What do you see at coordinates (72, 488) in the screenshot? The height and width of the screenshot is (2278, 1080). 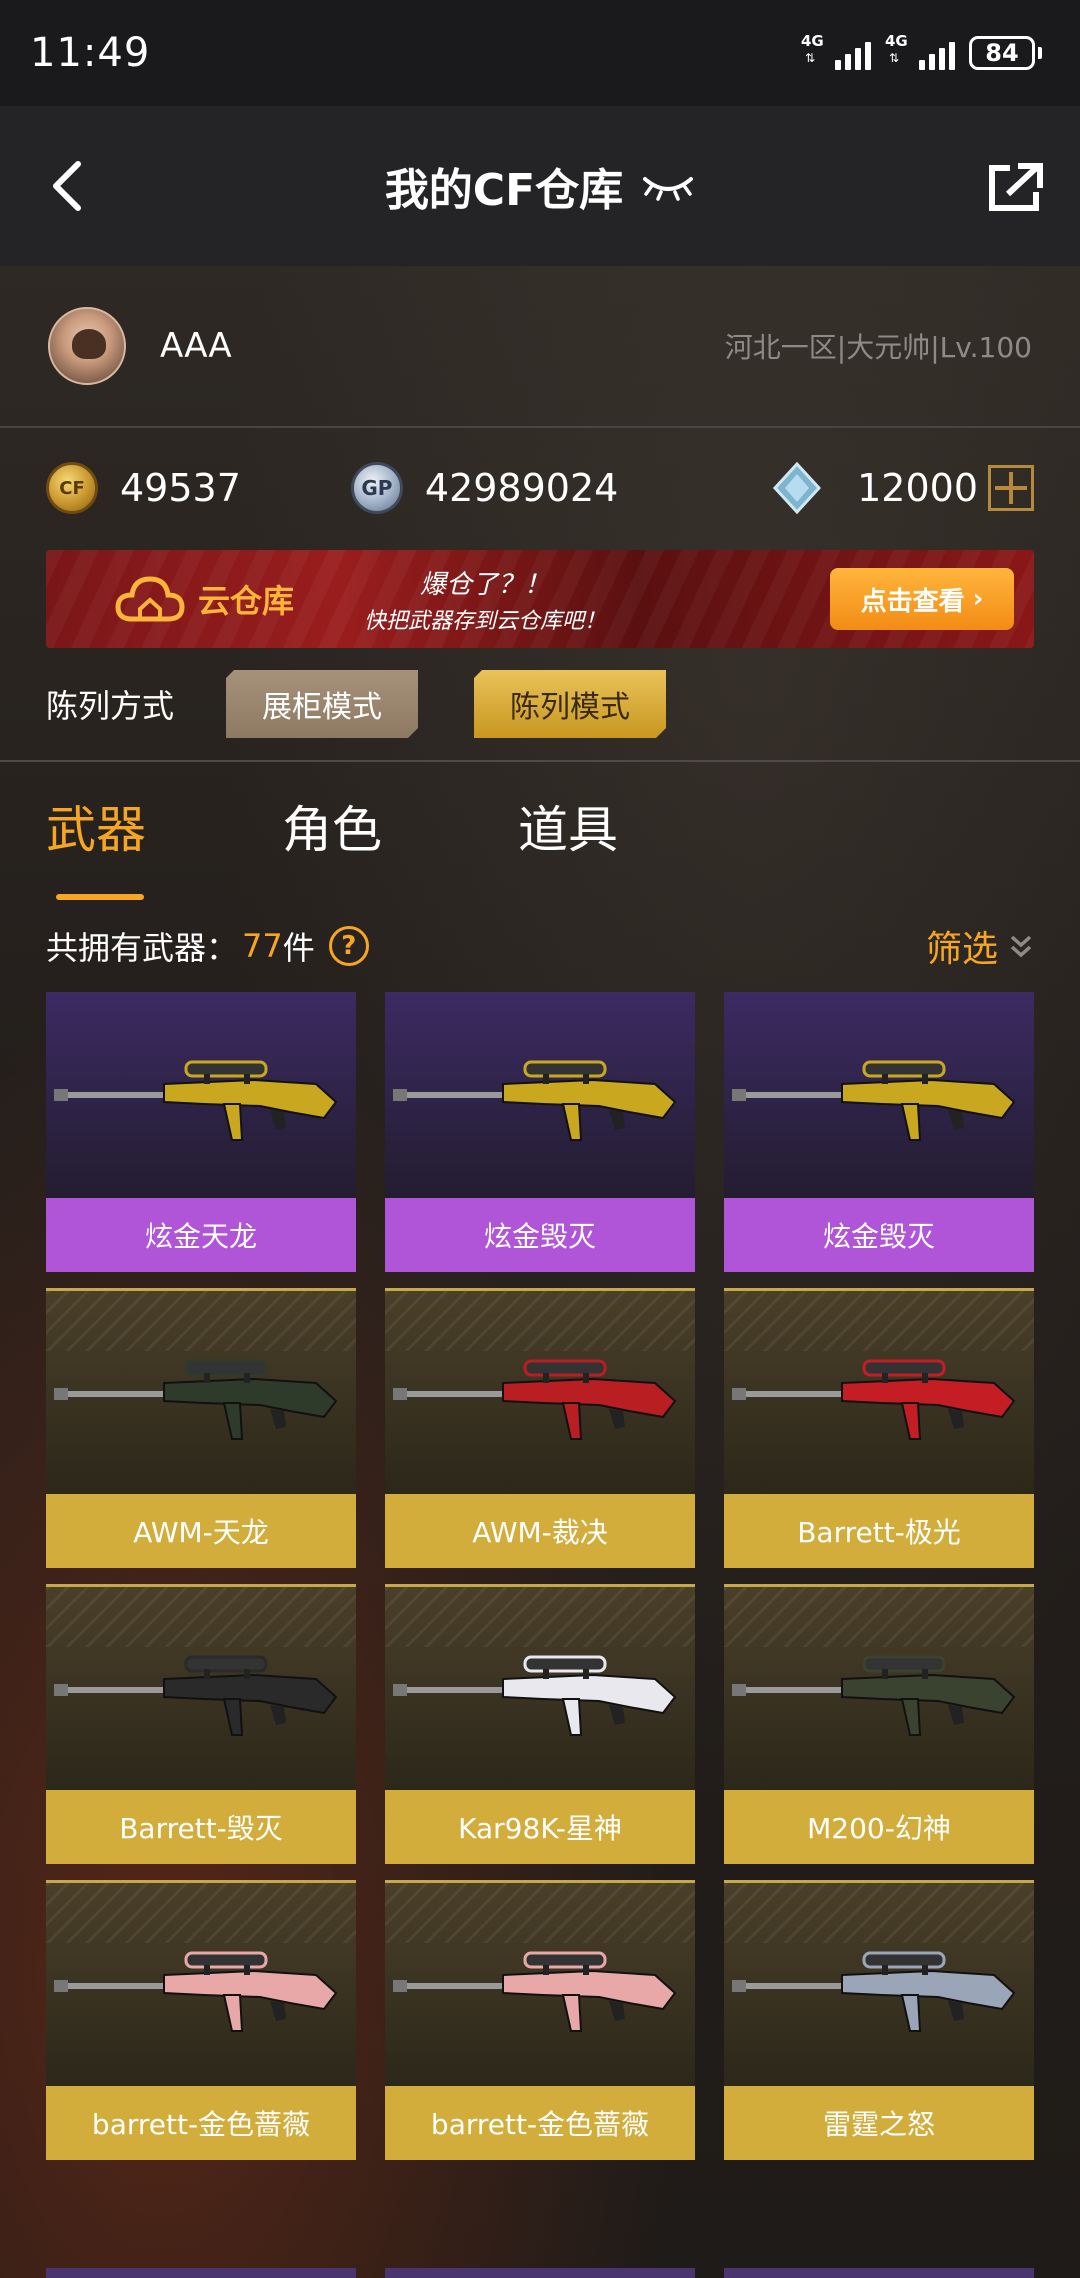 I see `cf-coin-icon: CF` at bounding box center [72, 488].